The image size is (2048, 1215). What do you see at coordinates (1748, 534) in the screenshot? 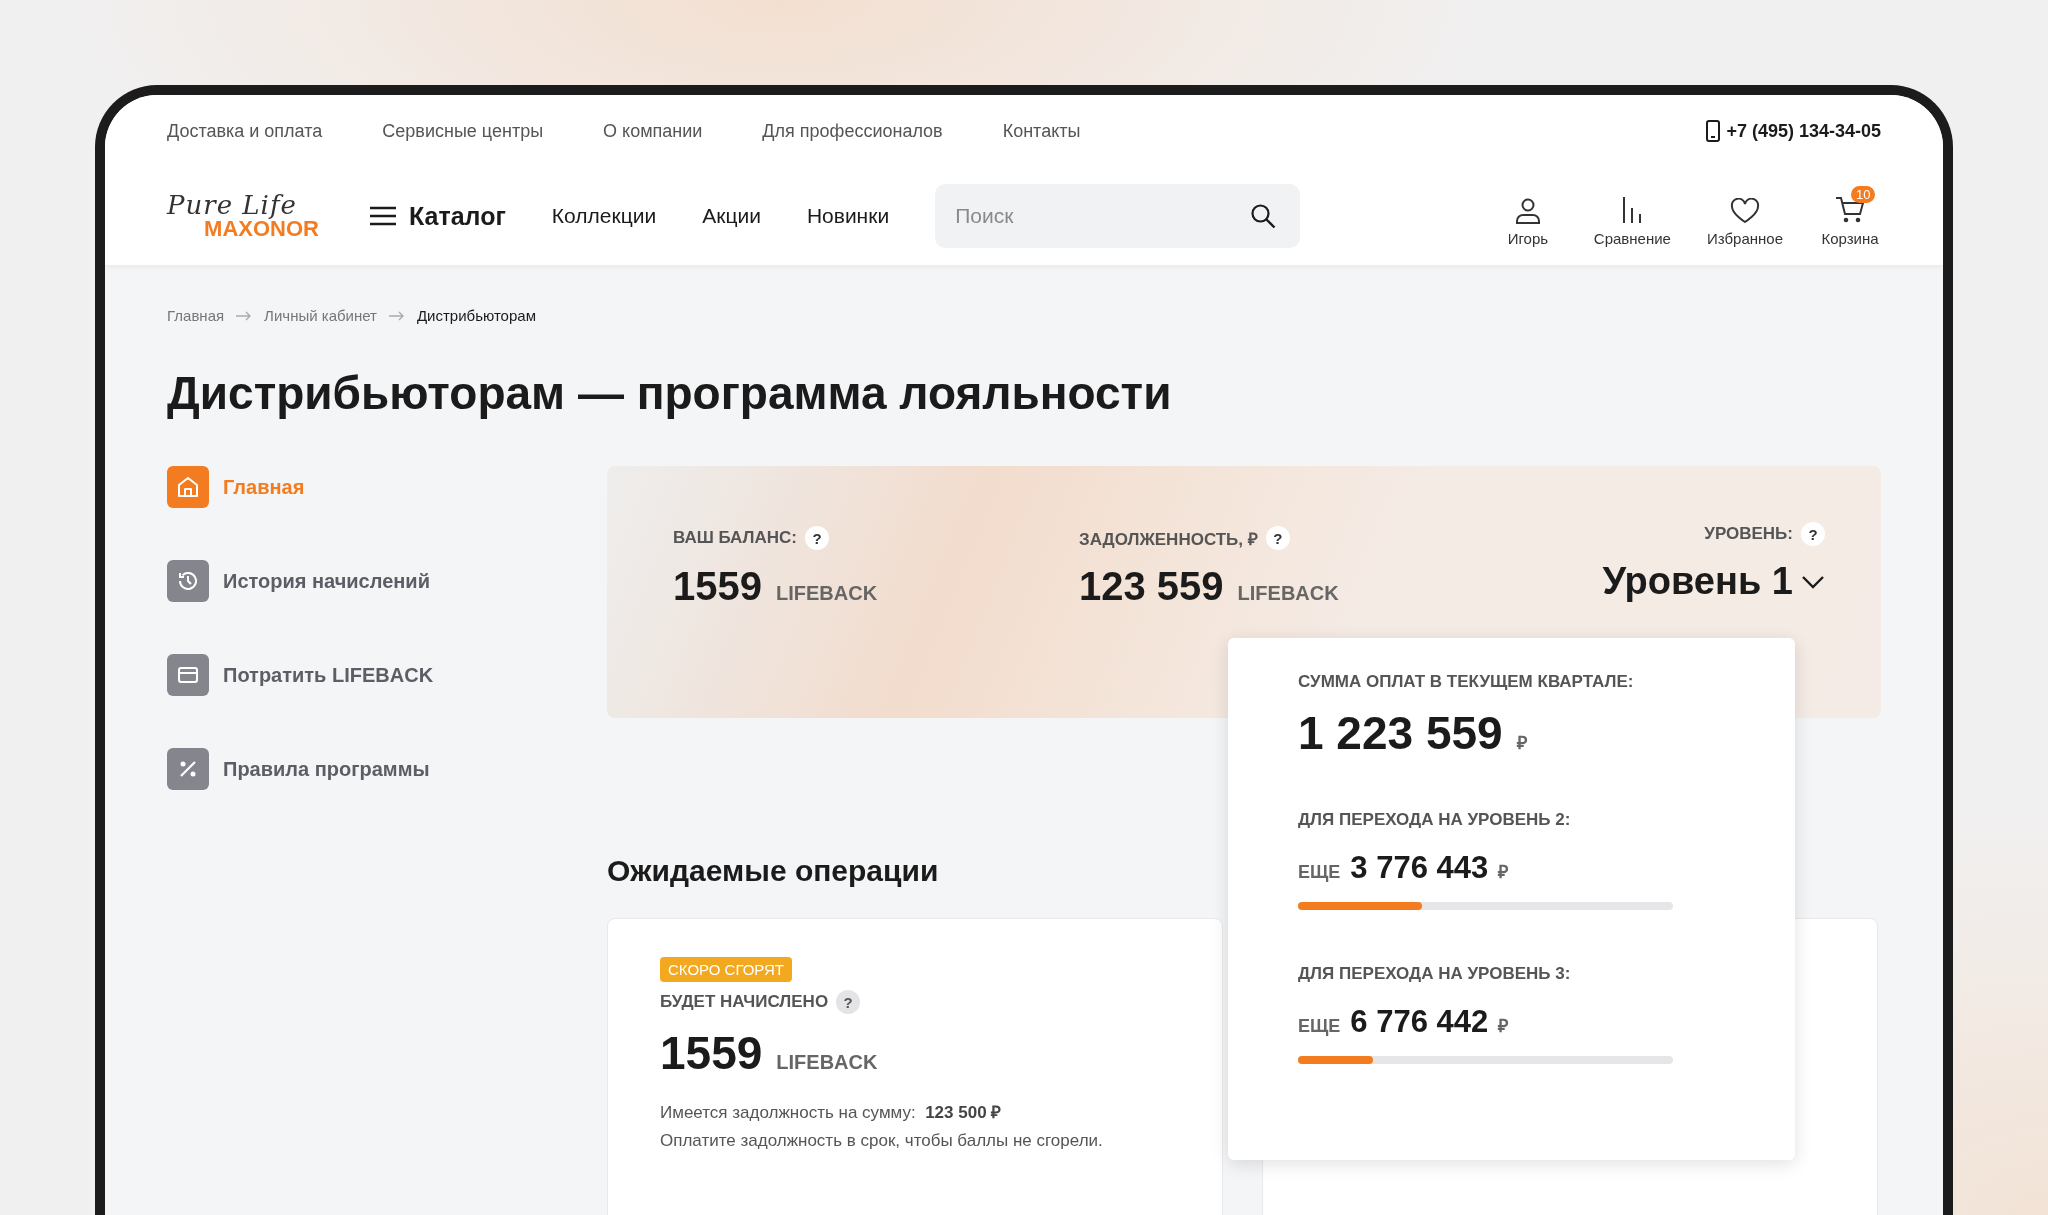
I see `stat-label: УРОВЕНЬ:` at bounding box center [1748, 534].